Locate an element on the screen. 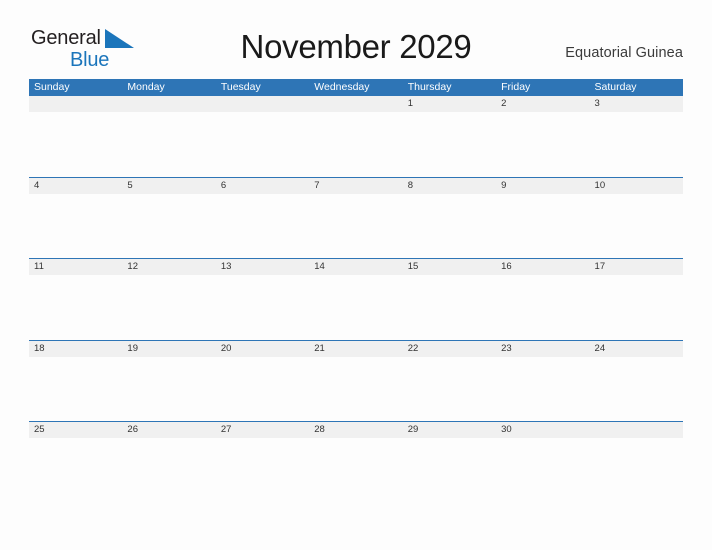 This screenshot has width=712, height=550. calendar-week-row: 4 5 6 7 8 9 10 is located at coordinates (356, 217).